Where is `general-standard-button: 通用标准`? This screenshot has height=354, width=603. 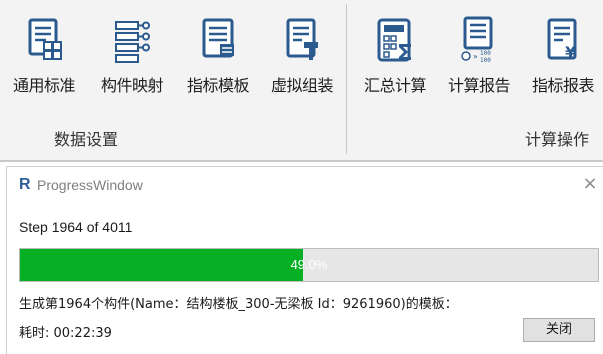 general-standard-button: 通用标准 is located at coordinates (44, 55).